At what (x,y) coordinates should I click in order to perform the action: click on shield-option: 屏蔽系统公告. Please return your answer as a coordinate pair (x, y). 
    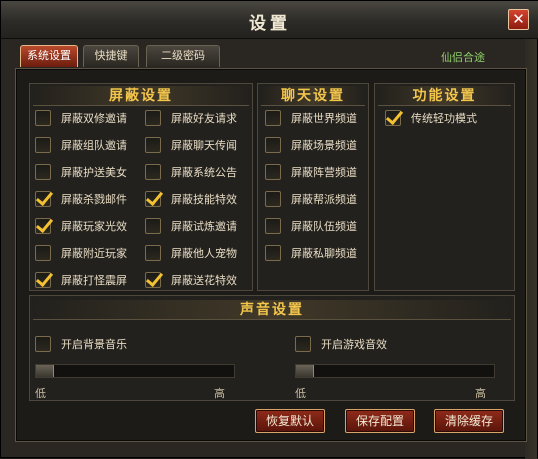
    Looking at the image, I should click on (191, 172).